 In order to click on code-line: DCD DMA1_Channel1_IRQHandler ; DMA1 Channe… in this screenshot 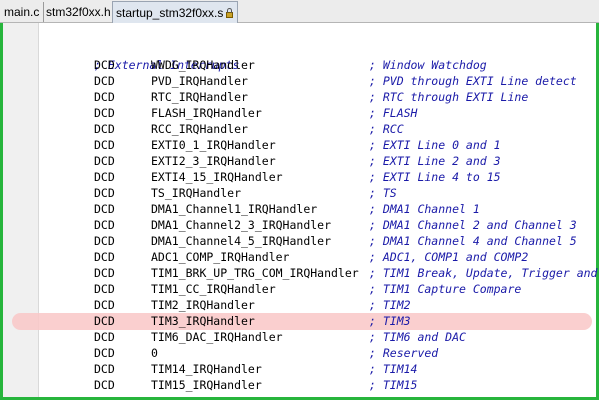, I will do `click(299, 209)`.